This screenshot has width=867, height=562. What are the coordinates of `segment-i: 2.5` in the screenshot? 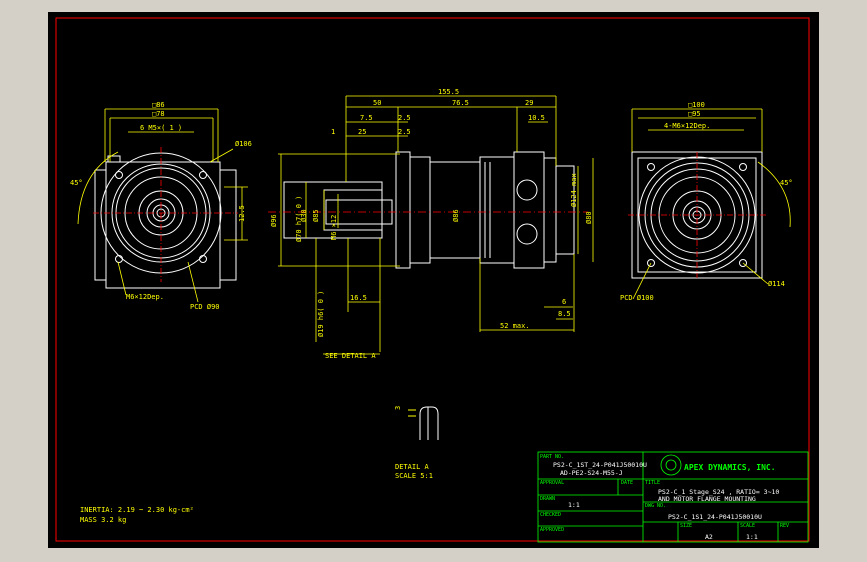 It's located at (404, 132).